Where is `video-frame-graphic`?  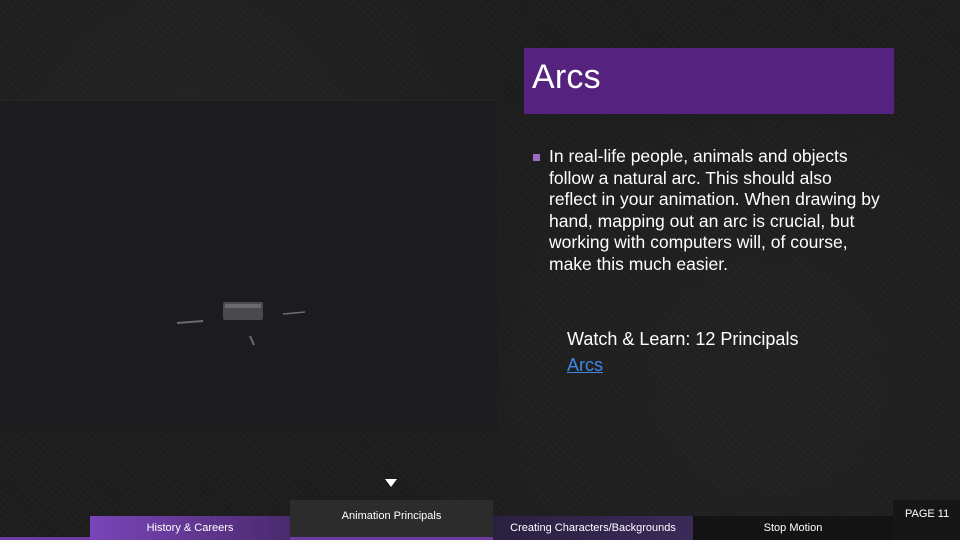
video-frame-graphic is located at coordinates (241, 324).